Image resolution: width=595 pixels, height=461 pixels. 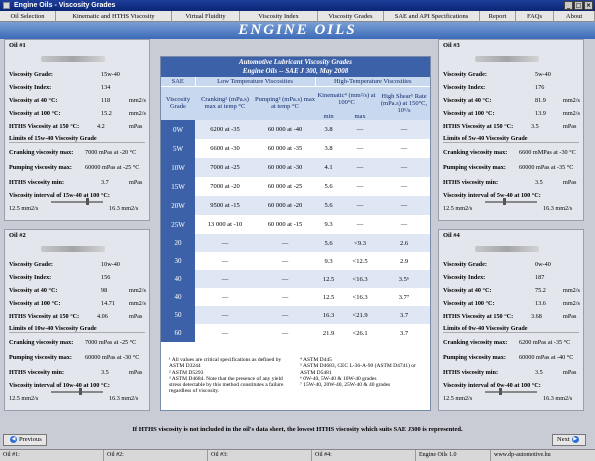 I want to click on value-cell: 6600 at -30, so click(x=225, y=148).